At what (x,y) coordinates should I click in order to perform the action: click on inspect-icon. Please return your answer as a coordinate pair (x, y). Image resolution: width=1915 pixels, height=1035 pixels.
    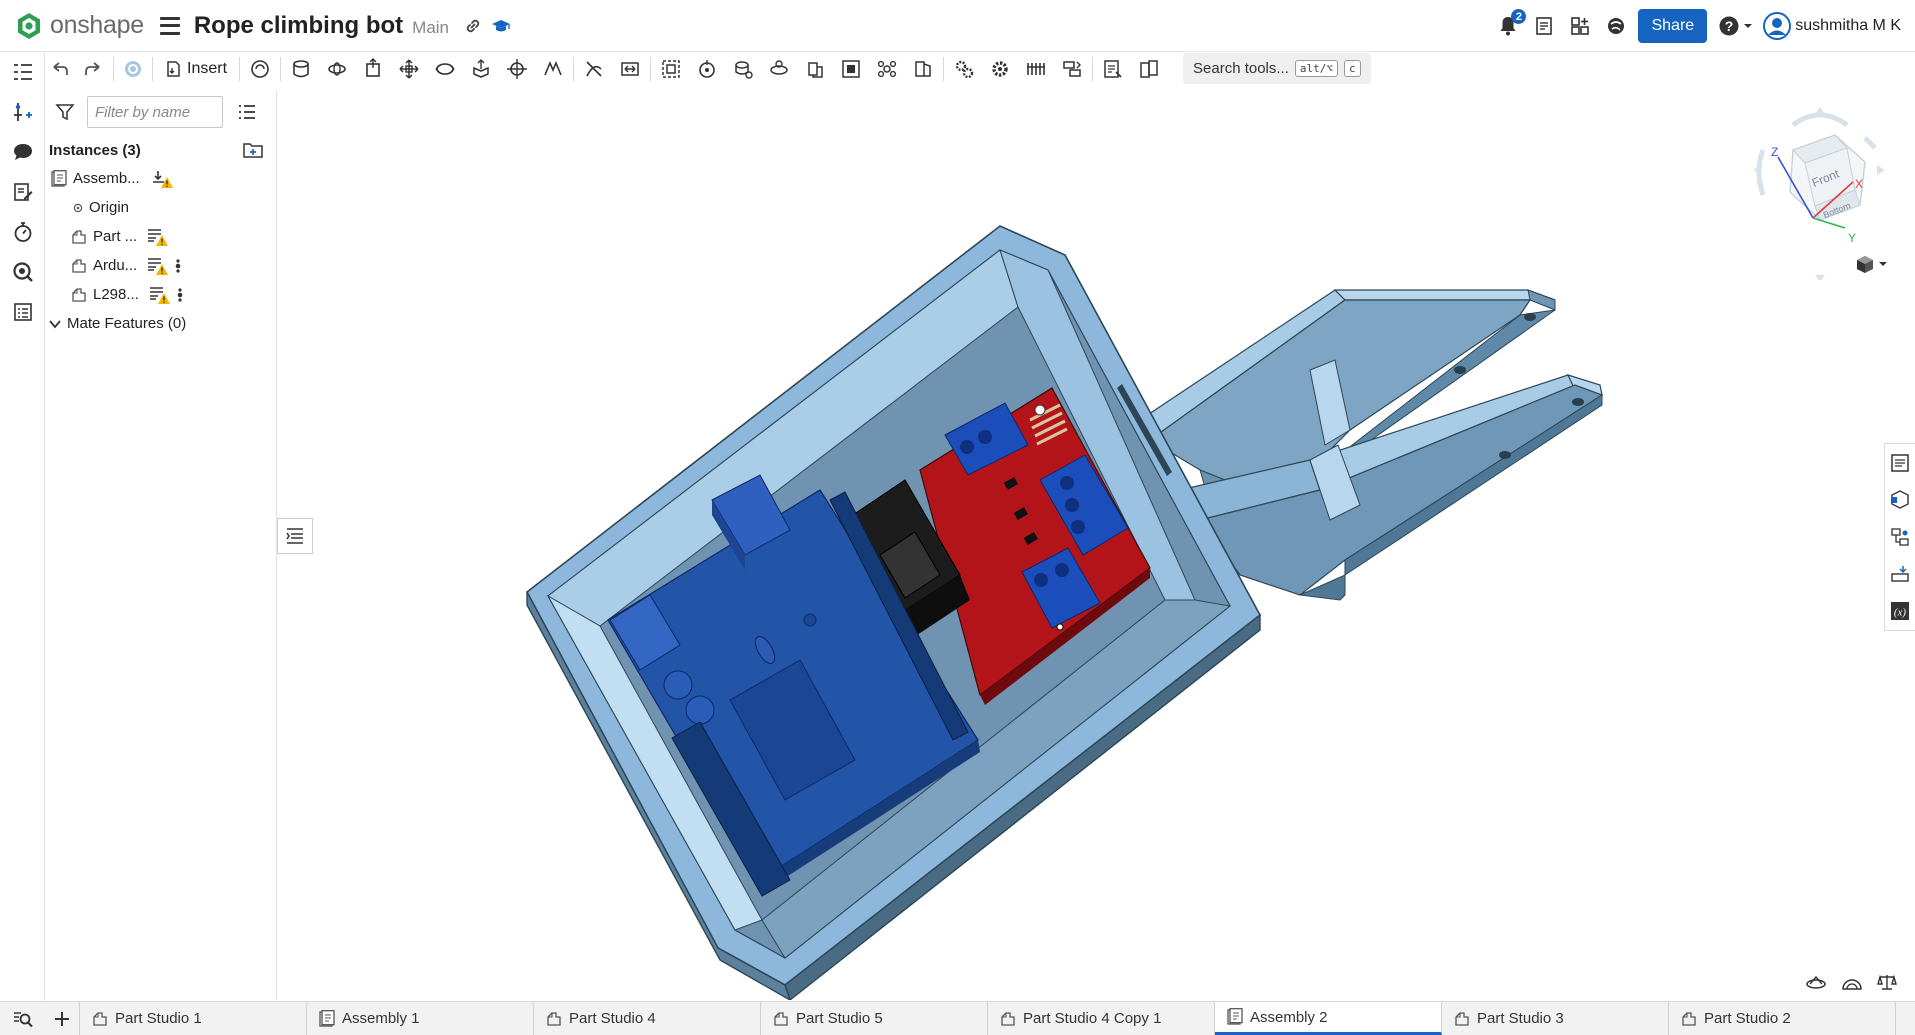
    Looking at the image, I should click on (22, 272).